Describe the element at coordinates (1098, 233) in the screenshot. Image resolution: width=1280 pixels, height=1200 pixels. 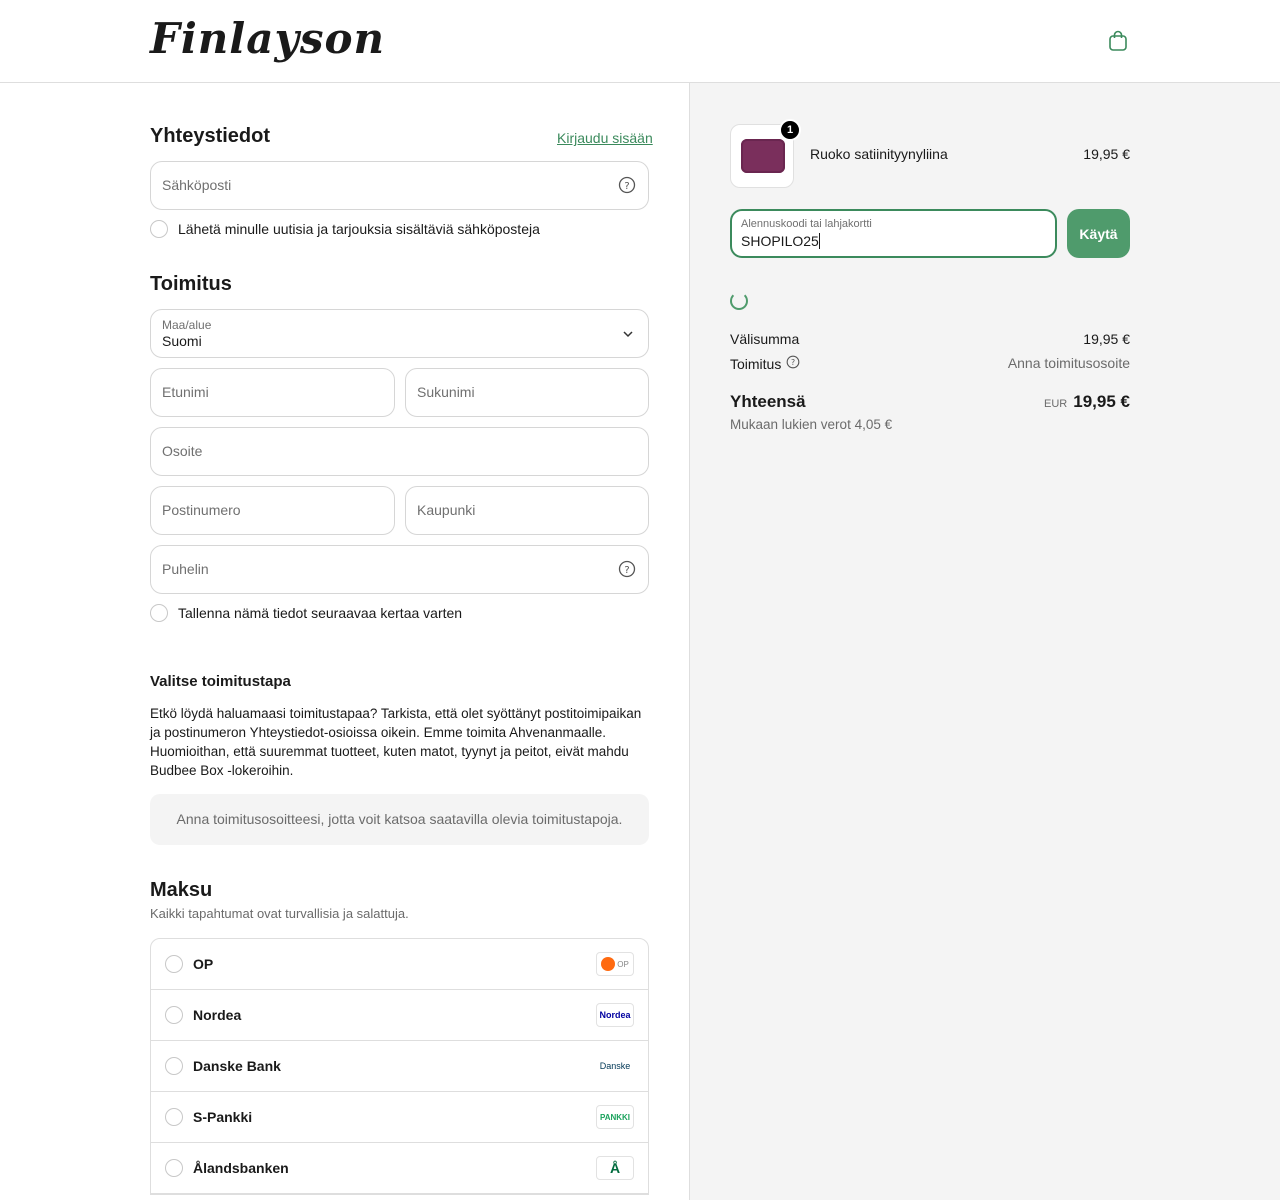
I see `apply-discount-button: Käytä` at that location.